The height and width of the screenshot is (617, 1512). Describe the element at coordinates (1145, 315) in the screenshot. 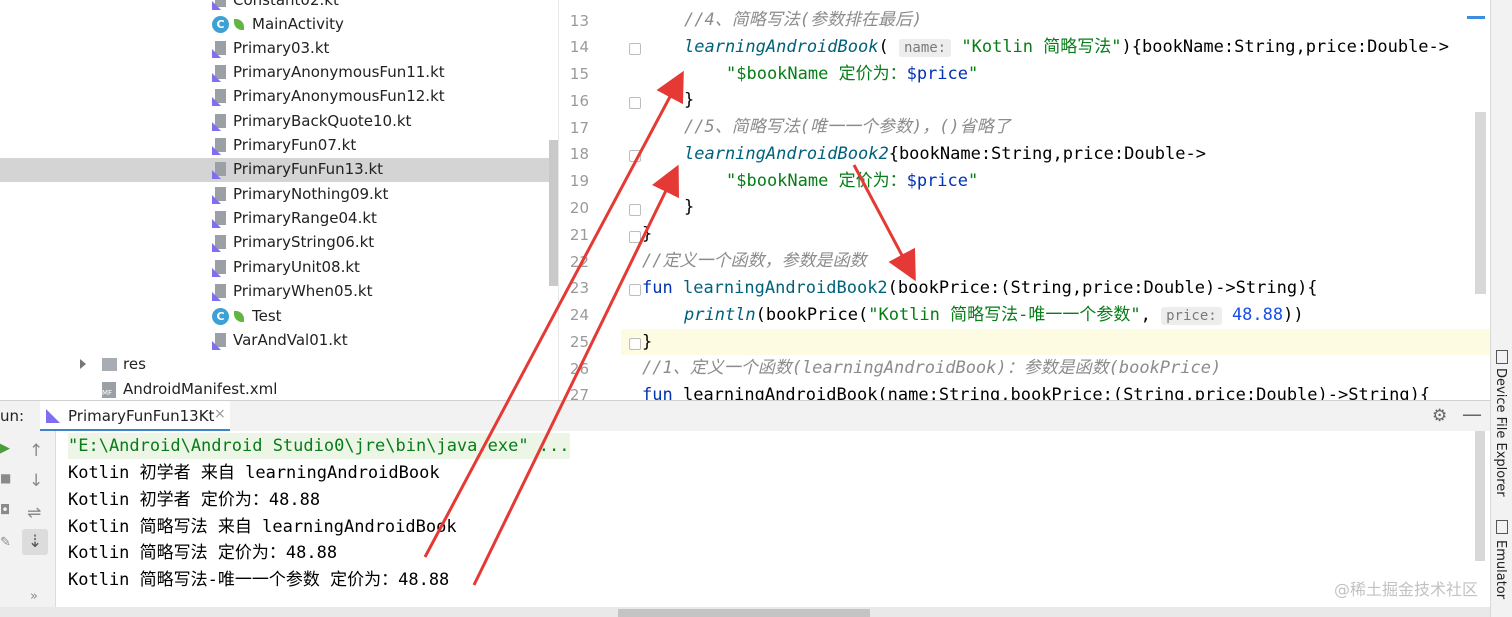

I see `code-text: ,` at that location.